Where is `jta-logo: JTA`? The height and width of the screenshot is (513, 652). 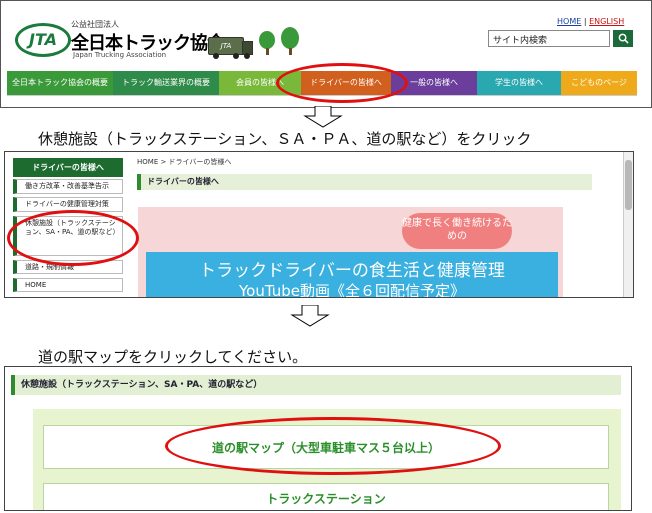 jta-logo: JTA is located at coordinates (43, 40).